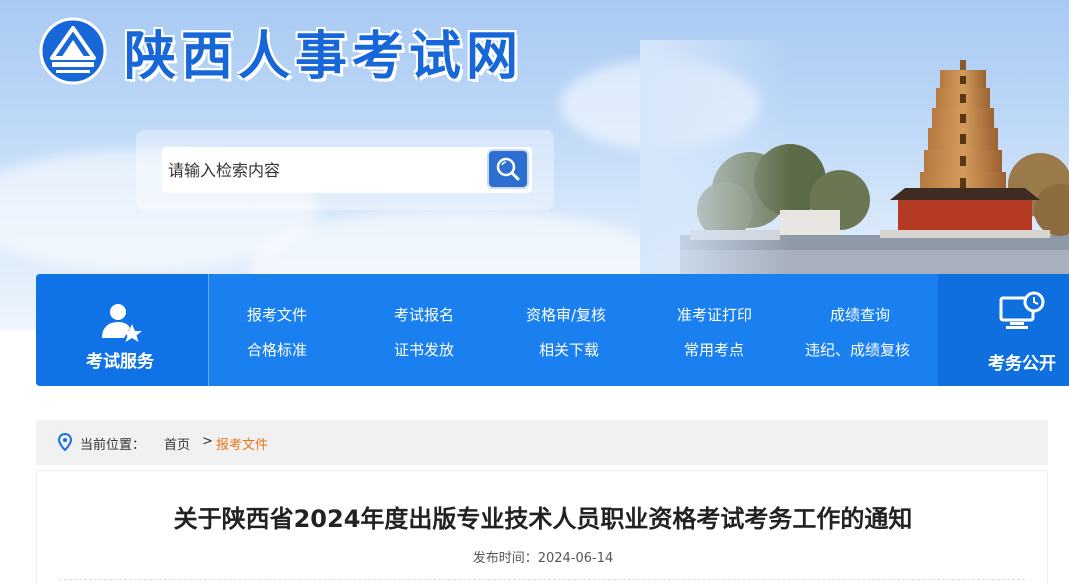 This screenshot has height=584, width=1069. I want to click on exam-service-label: 考试服务, so click(120, 362).